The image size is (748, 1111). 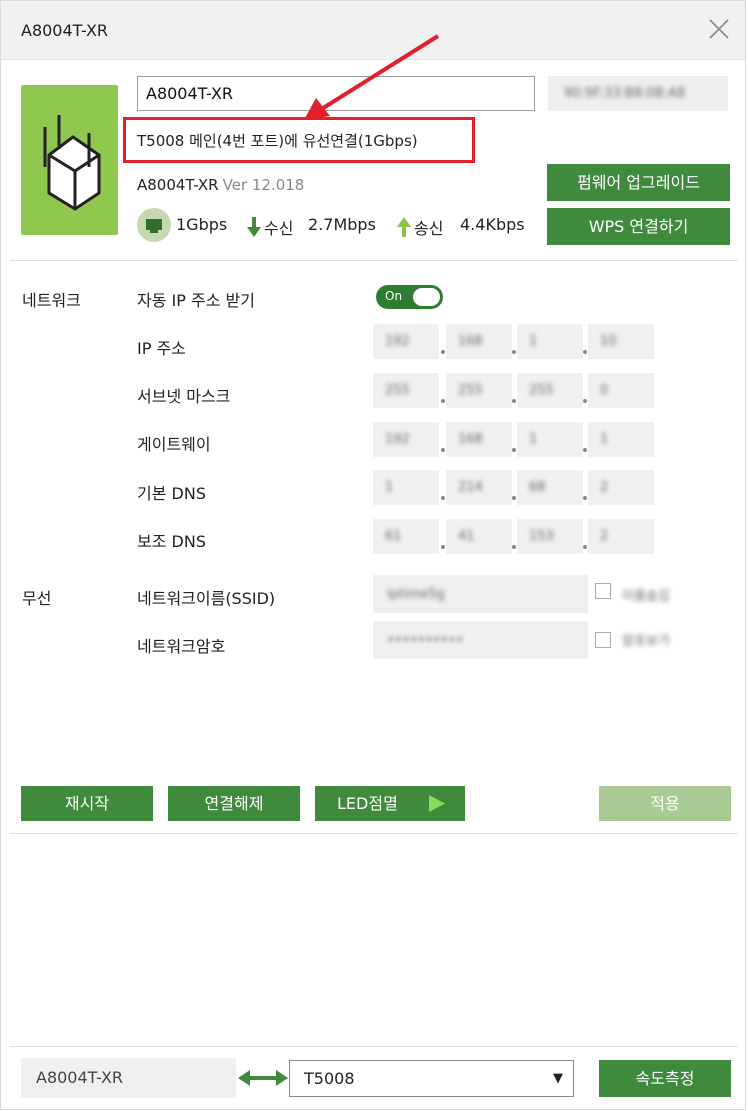 What do you see at coordinates (558, 1078) in the screenshot?
I see `chevron-down-icon: ▼` at bounding box center [558, 1078].